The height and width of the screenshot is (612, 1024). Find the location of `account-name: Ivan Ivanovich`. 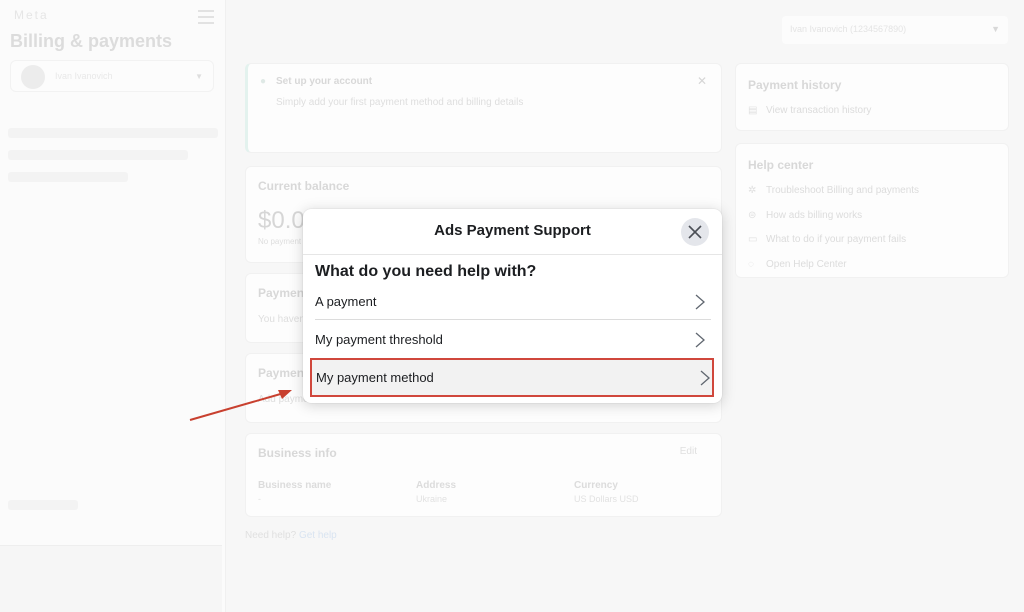

account-name: Ivan Ivanovich is located at coordinates (84, 76).